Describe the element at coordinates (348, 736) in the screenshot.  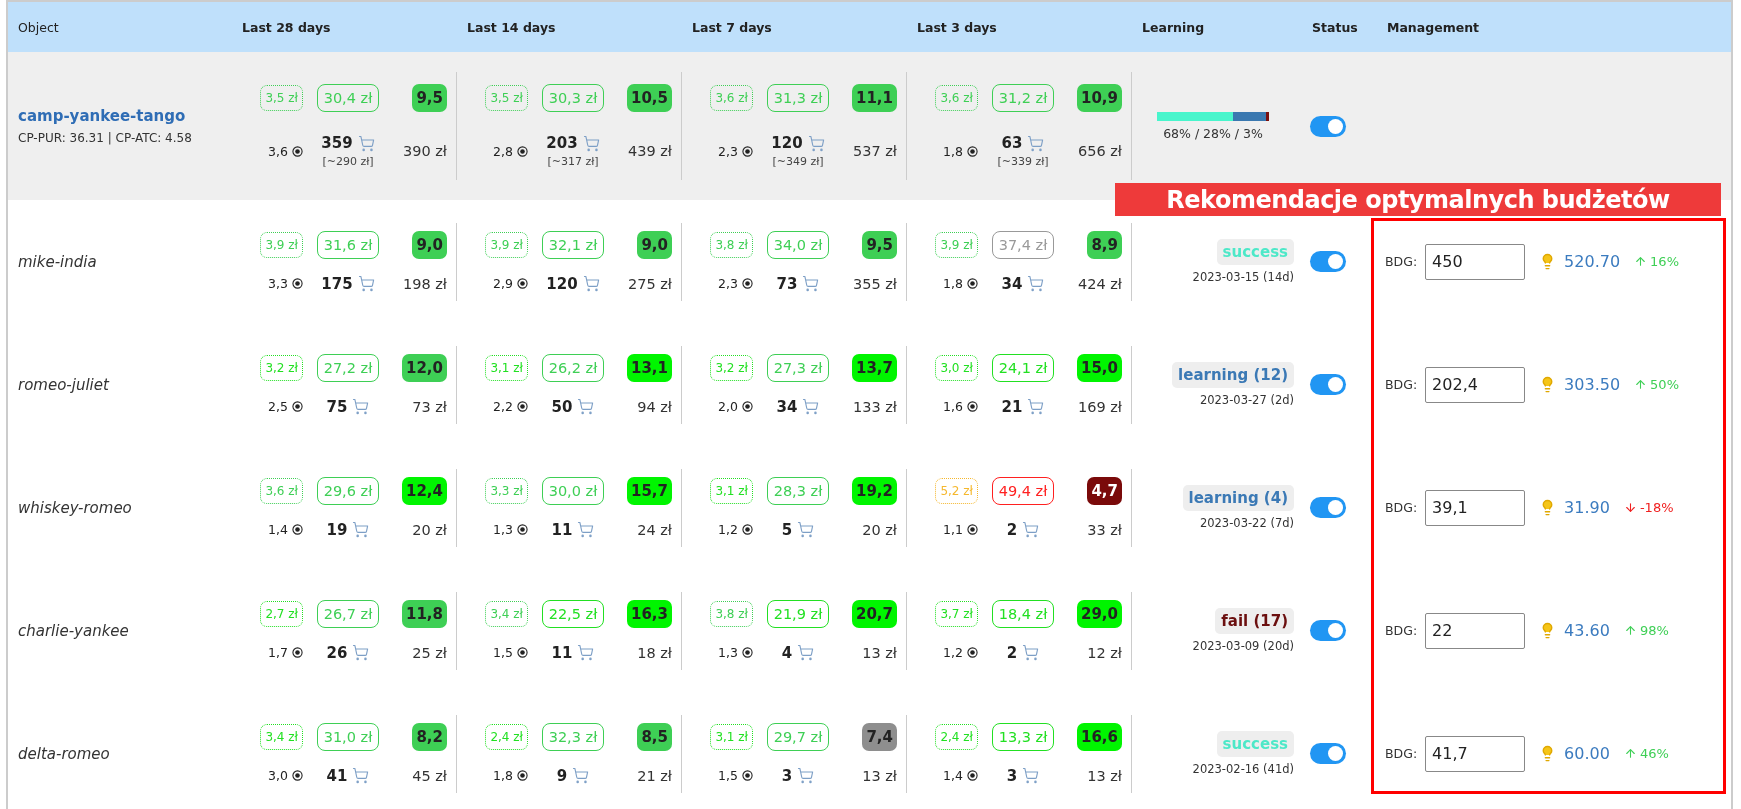
I see `cost-per-action-badge: 31,0 zł` at that location.